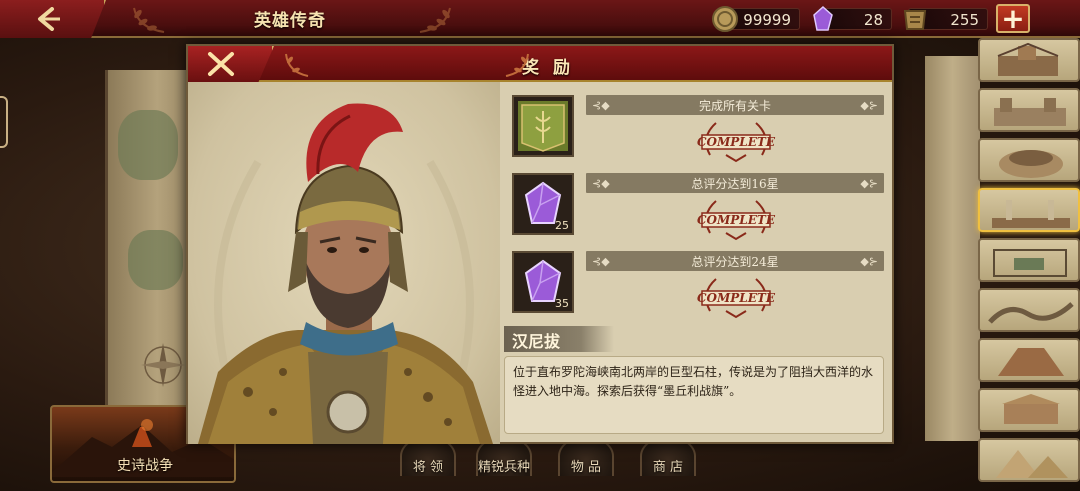 This screenshot has height=491, width=1080. I want to click on reward-item-slot: 25, so click(543, 204).